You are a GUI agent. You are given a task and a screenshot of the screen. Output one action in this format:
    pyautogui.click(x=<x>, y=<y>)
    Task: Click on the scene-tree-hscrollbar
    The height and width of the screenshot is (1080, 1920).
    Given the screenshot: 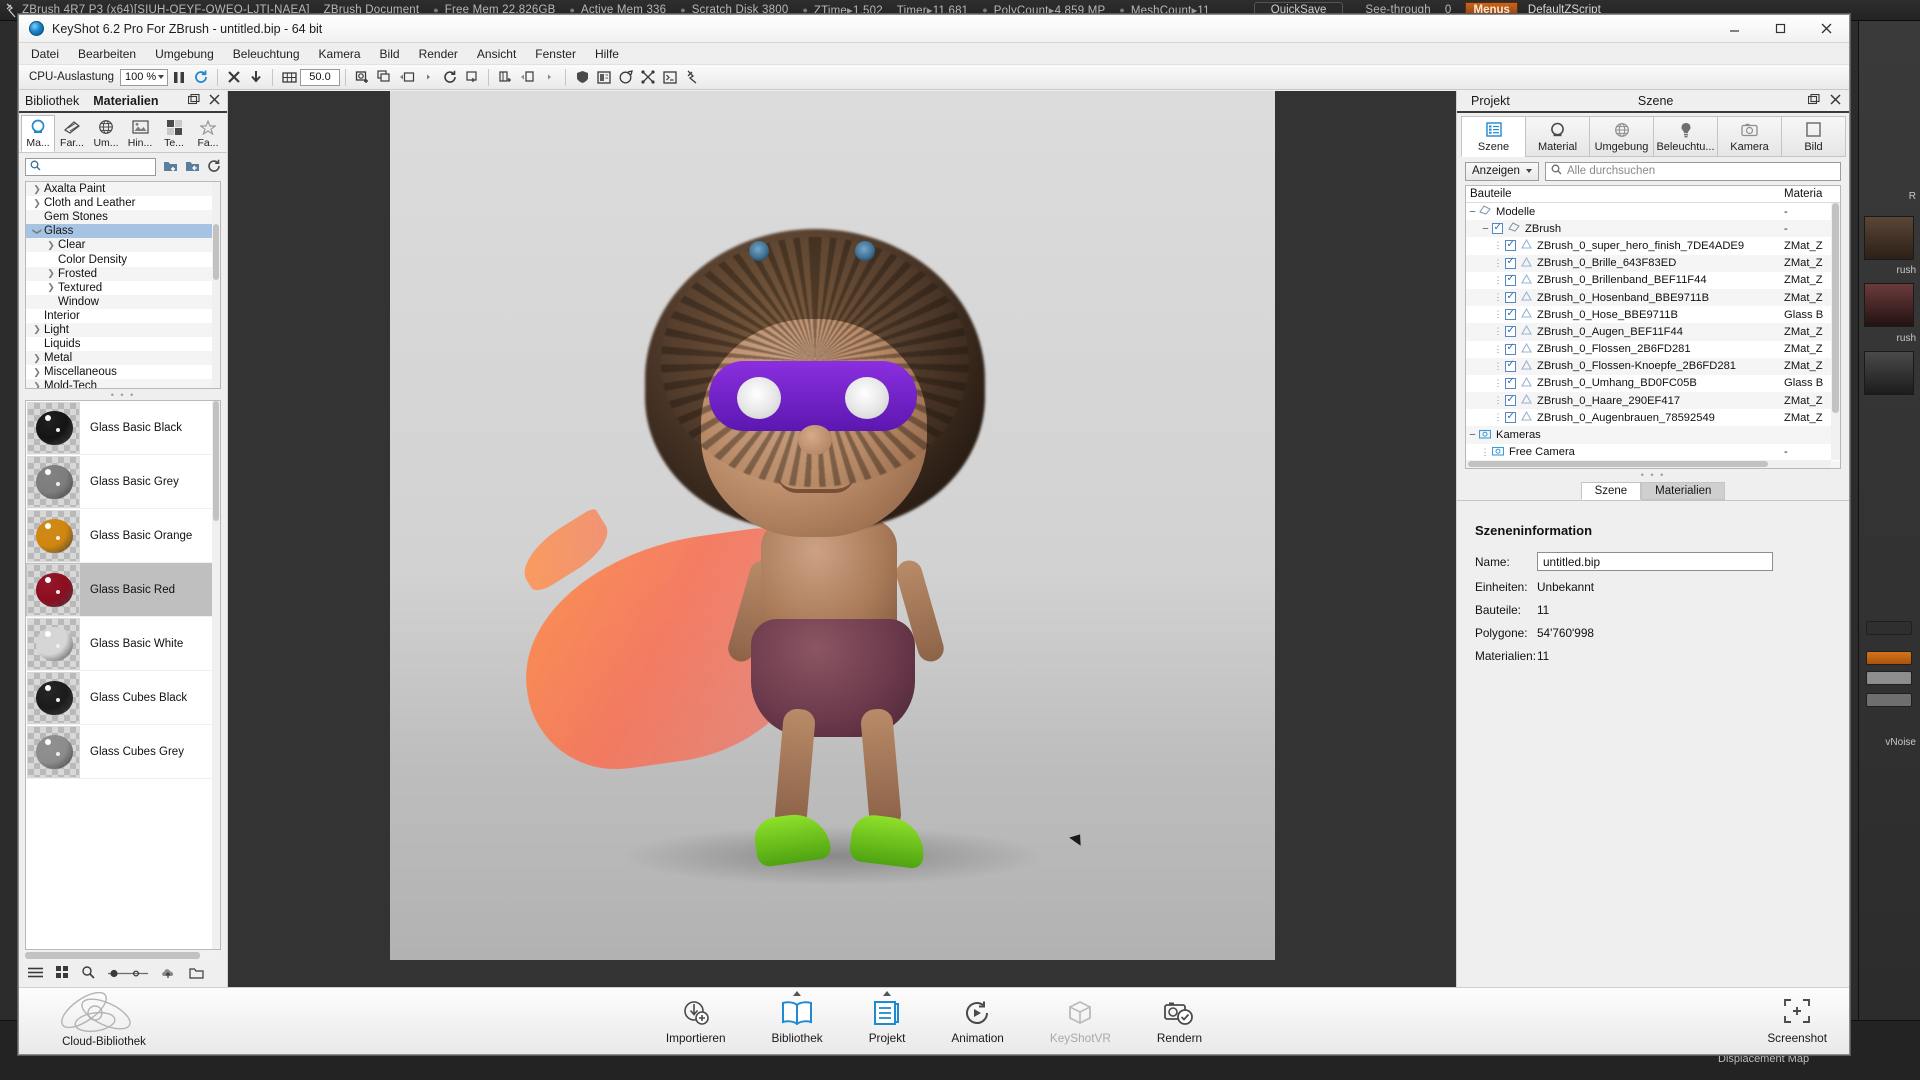 What is the action you would take?
    pyautogui.click(x=1648, y=464)
    